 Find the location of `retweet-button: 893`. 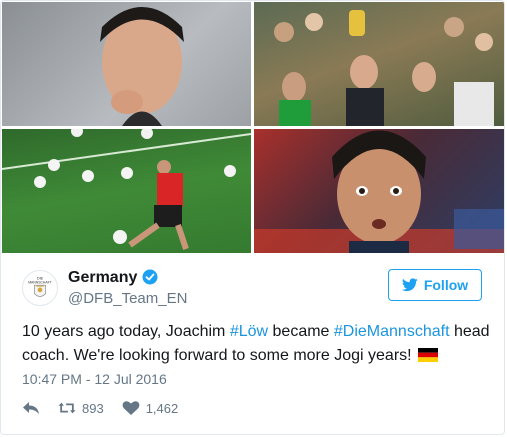

retweet-button: 893 is located at coordinates (81, 408).